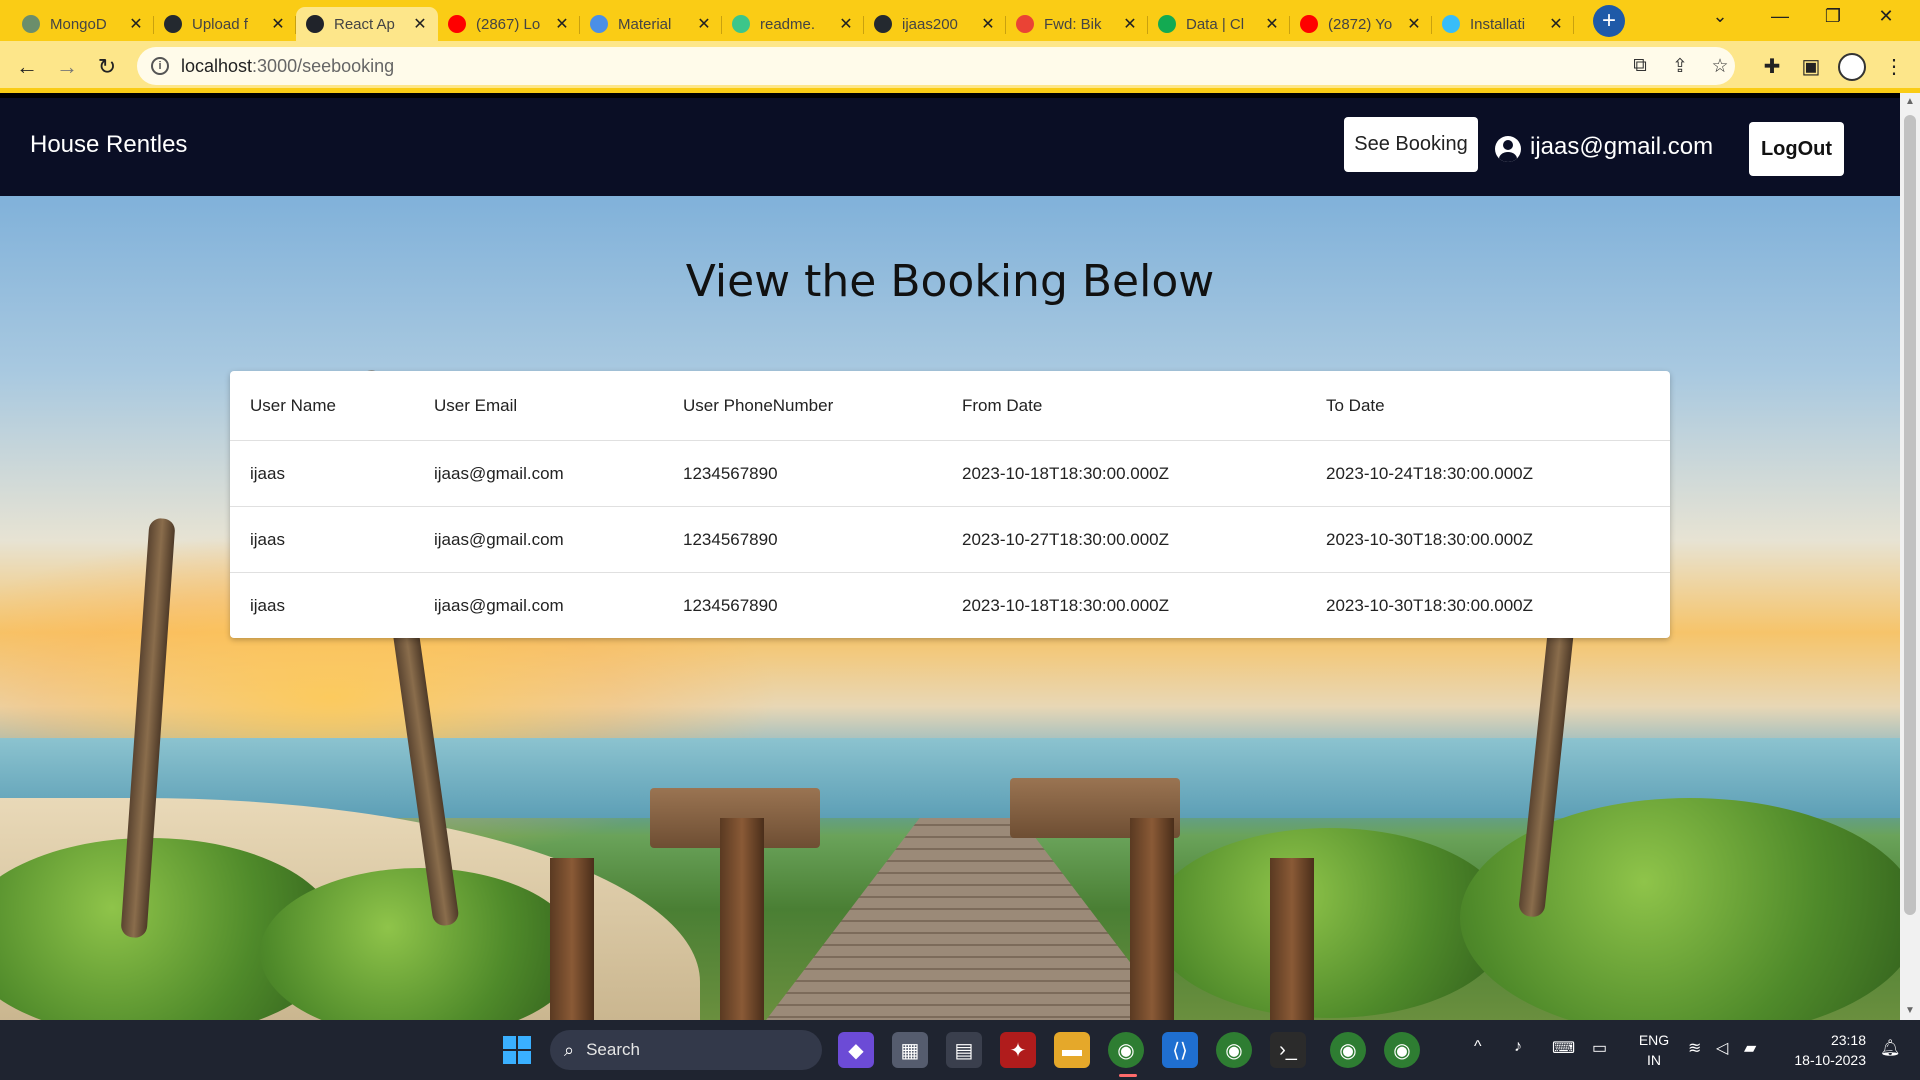 The image size is (1920, 1080). I want to click on display-icon: ▭, so click(1599, 1048).